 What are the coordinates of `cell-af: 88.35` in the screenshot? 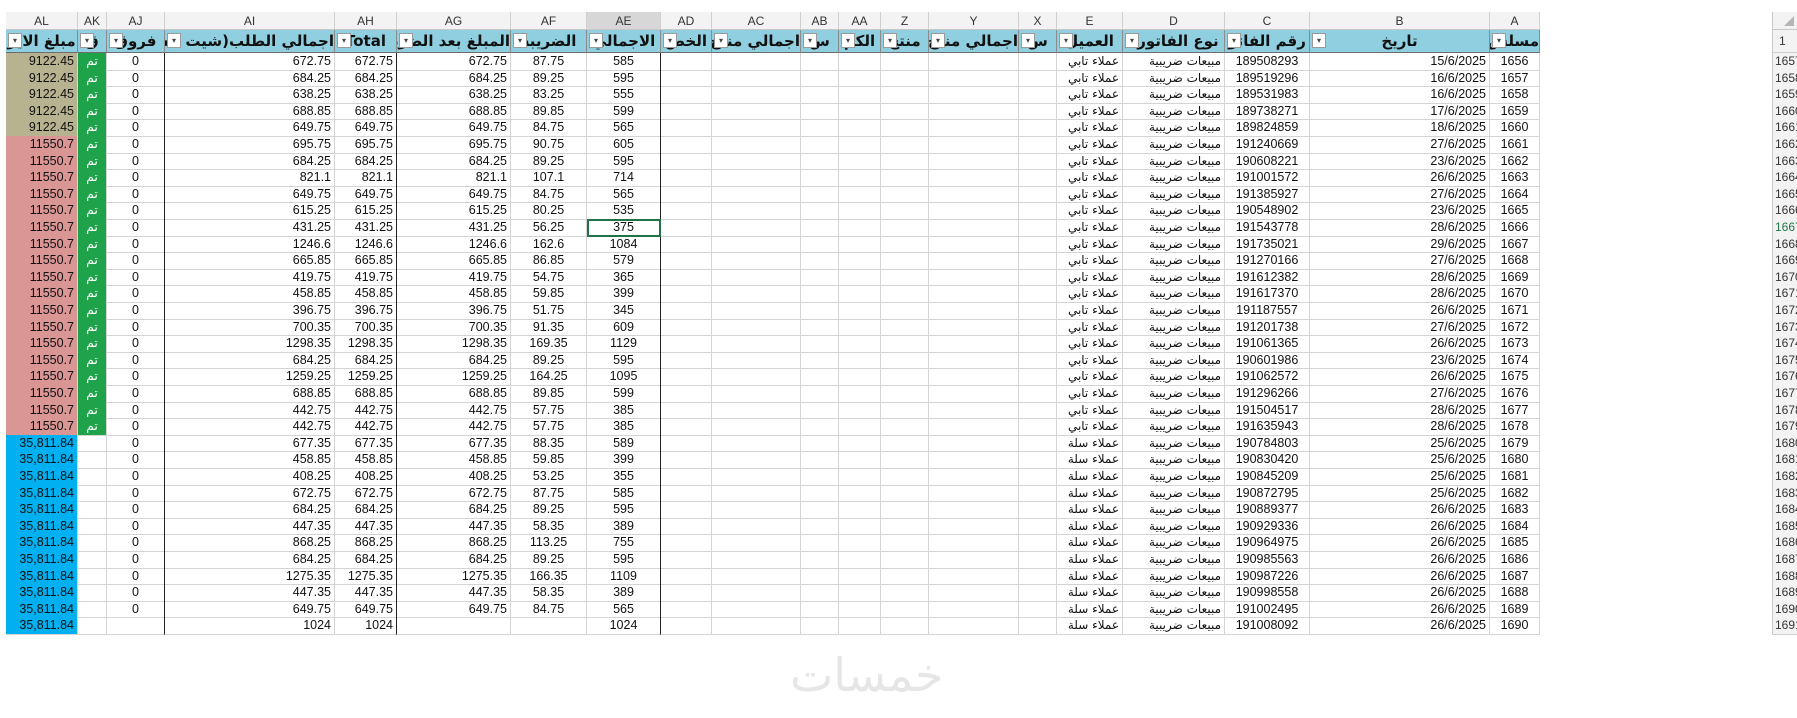 It's located at (549, 443).